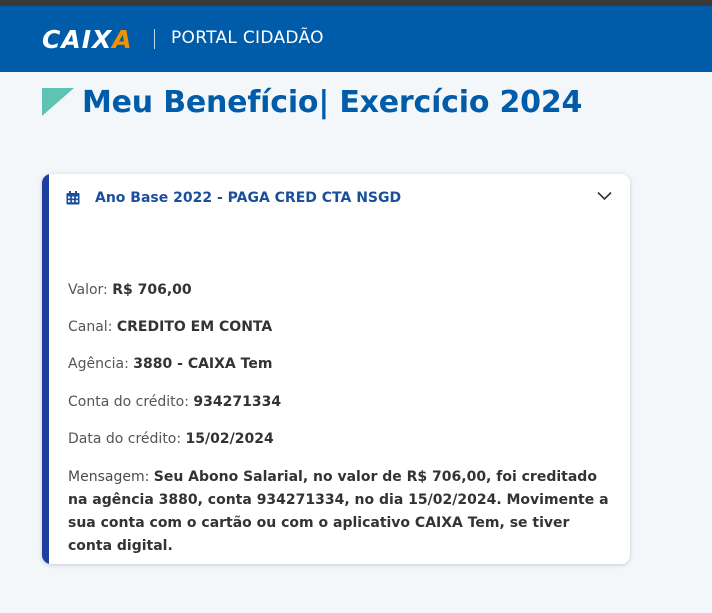 Image resolution: width=712 pixels, height=613 pixels. I want to click on calendar-icon, so click(73, 198).